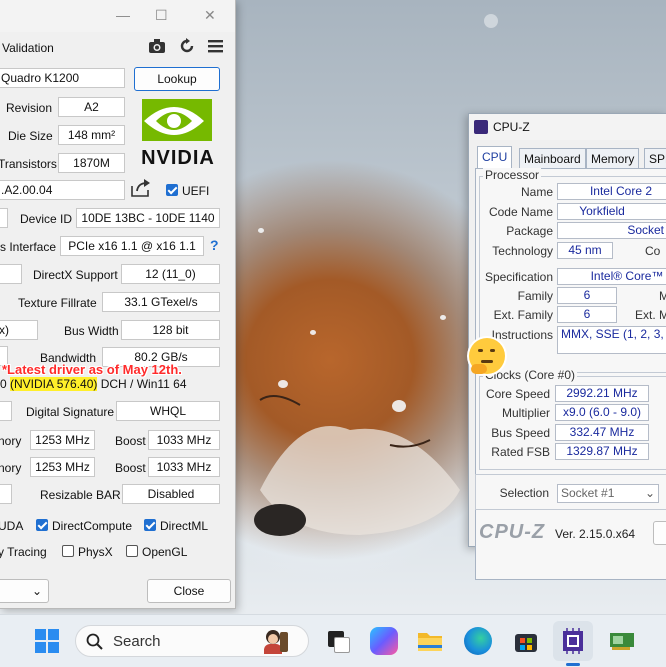 Image resolution: width=666 pixels, height=667 pixels. What do you see at coordinates (161, 15) in the screenshot?
I see `maximize-icon: ☐` at bounding box center [161, 15].